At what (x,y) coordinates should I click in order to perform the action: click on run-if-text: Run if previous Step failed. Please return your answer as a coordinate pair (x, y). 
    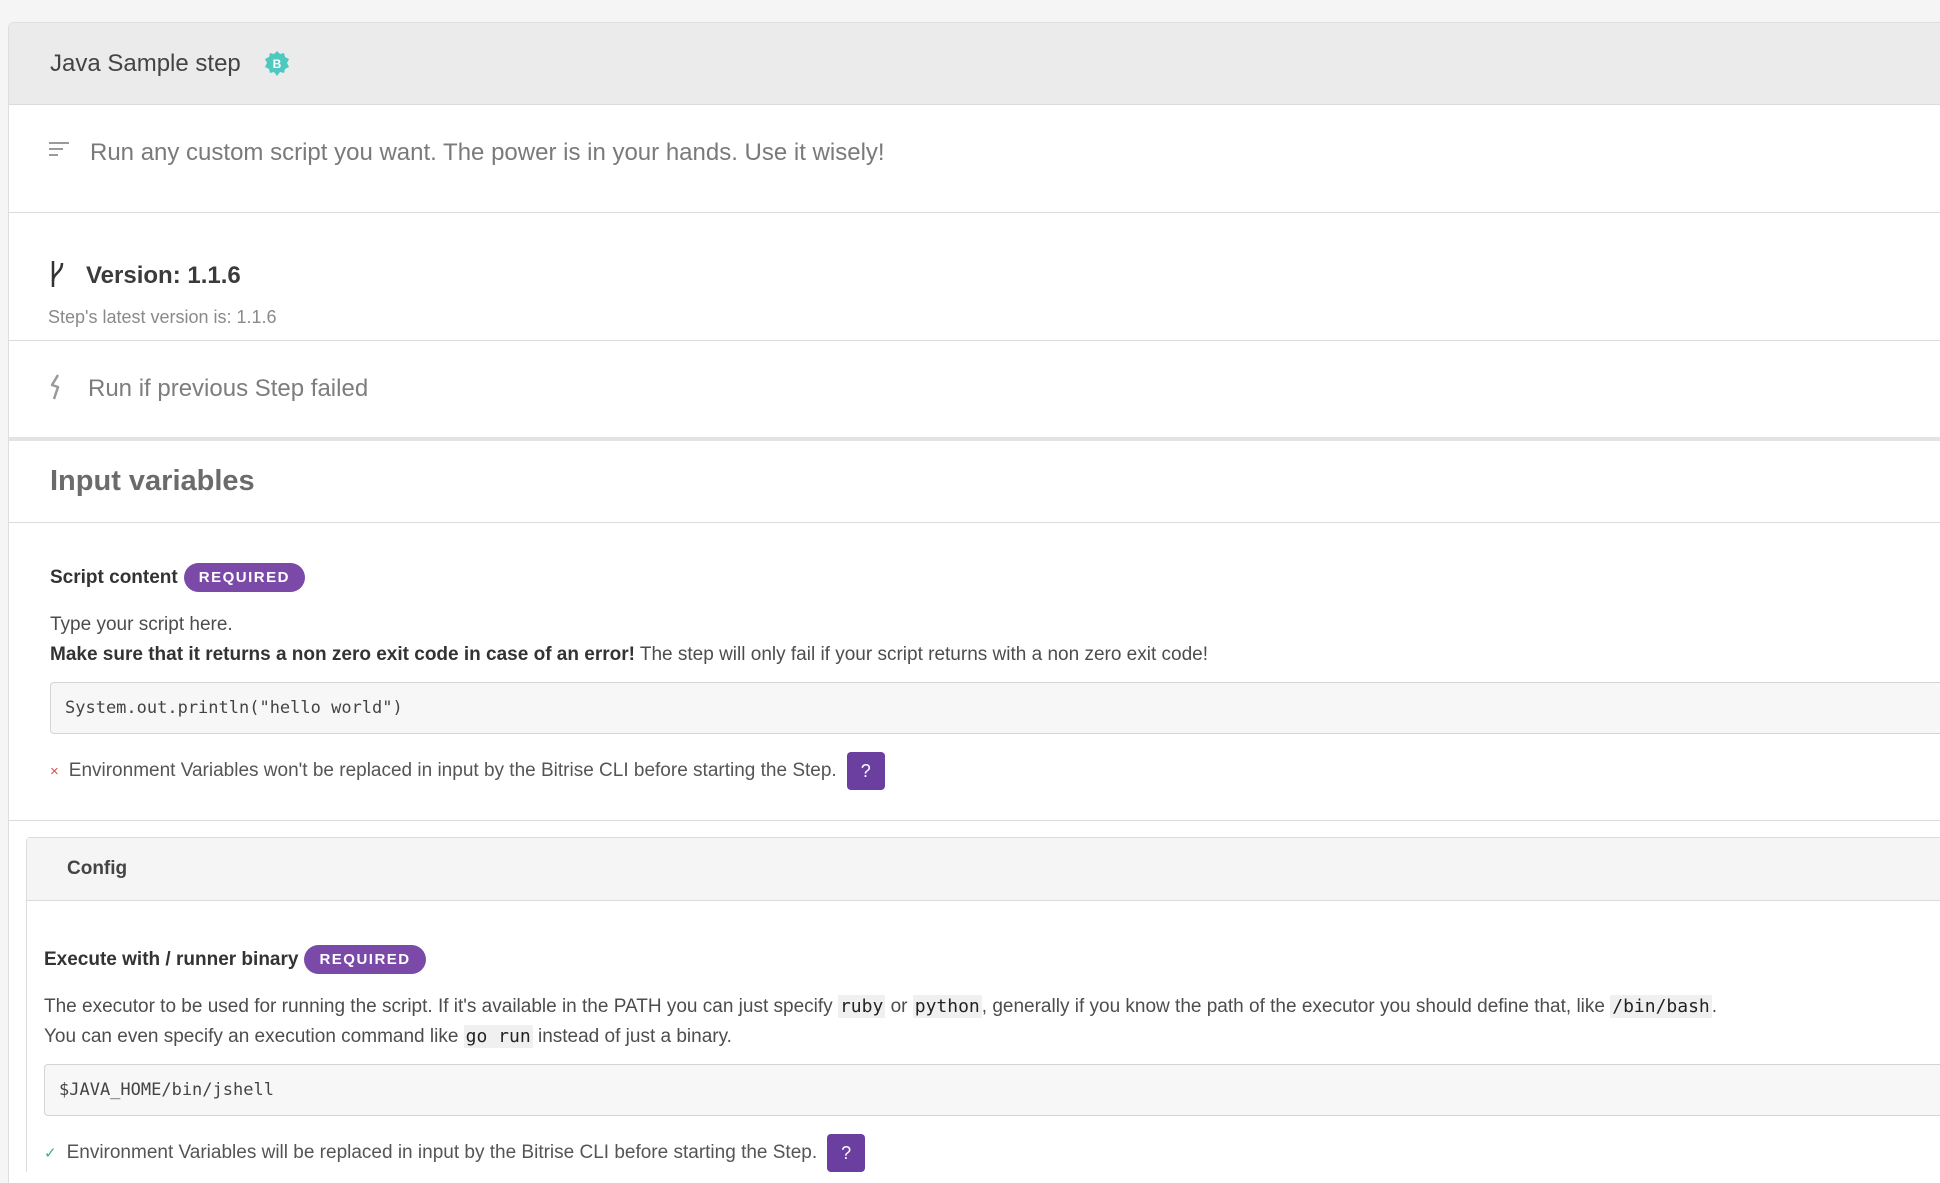
    Looking at the image, I should click on (228, 388).